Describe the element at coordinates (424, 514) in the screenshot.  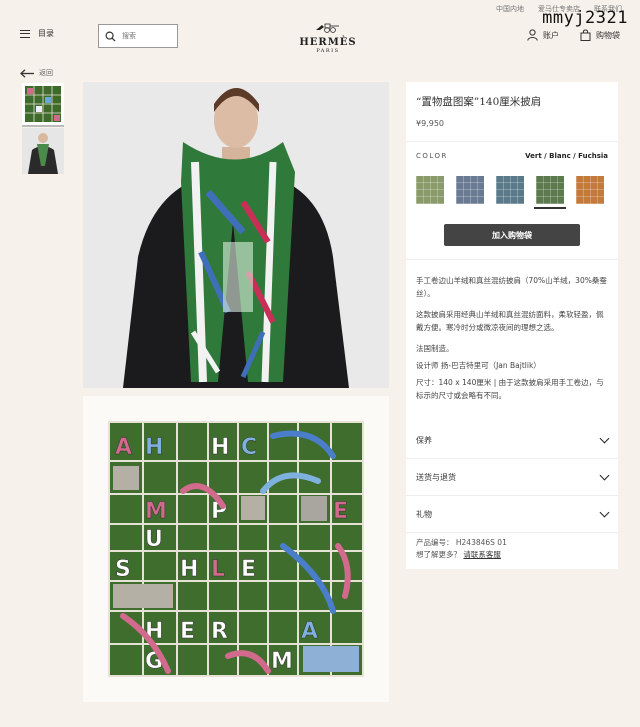
I see `accordion-gift-label: 礼物` at that location.